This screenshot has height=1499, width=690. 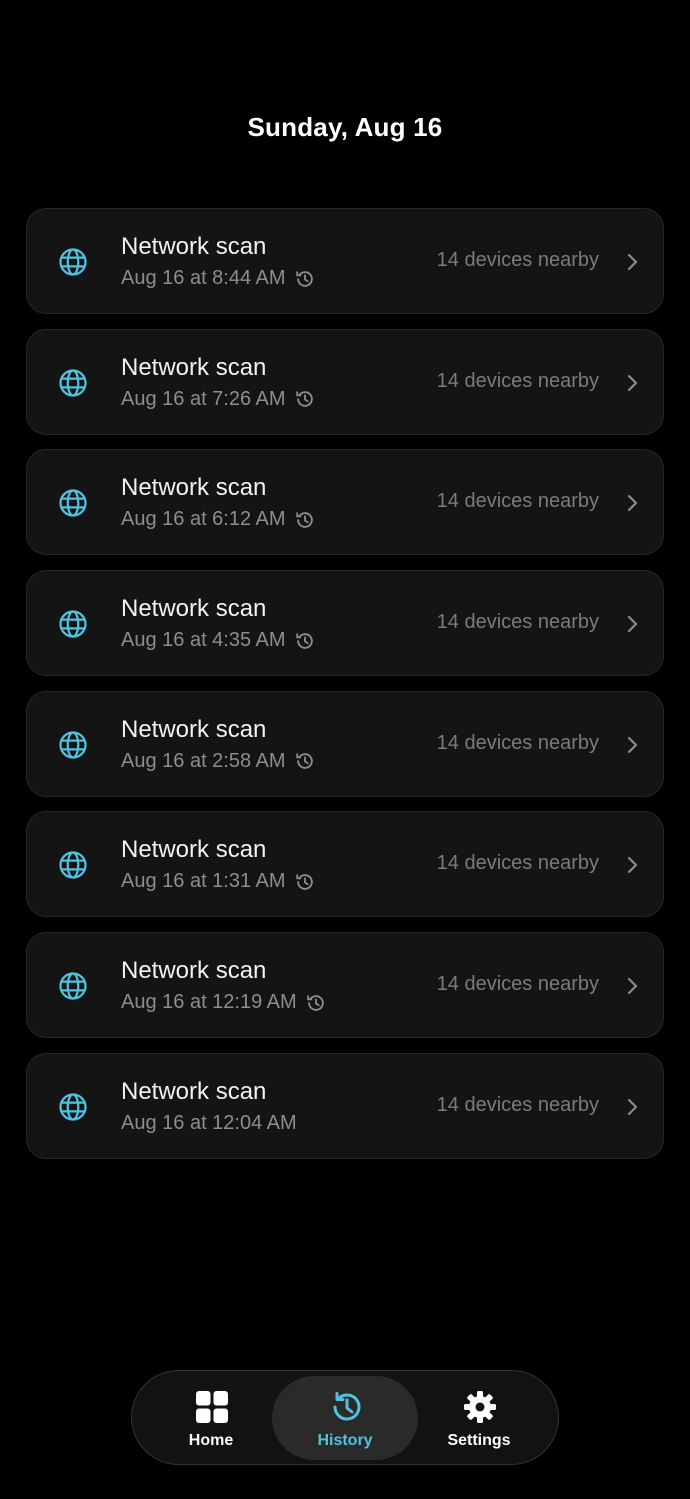 I want to click on tab-home: Home, so click(x=211, y=1418).